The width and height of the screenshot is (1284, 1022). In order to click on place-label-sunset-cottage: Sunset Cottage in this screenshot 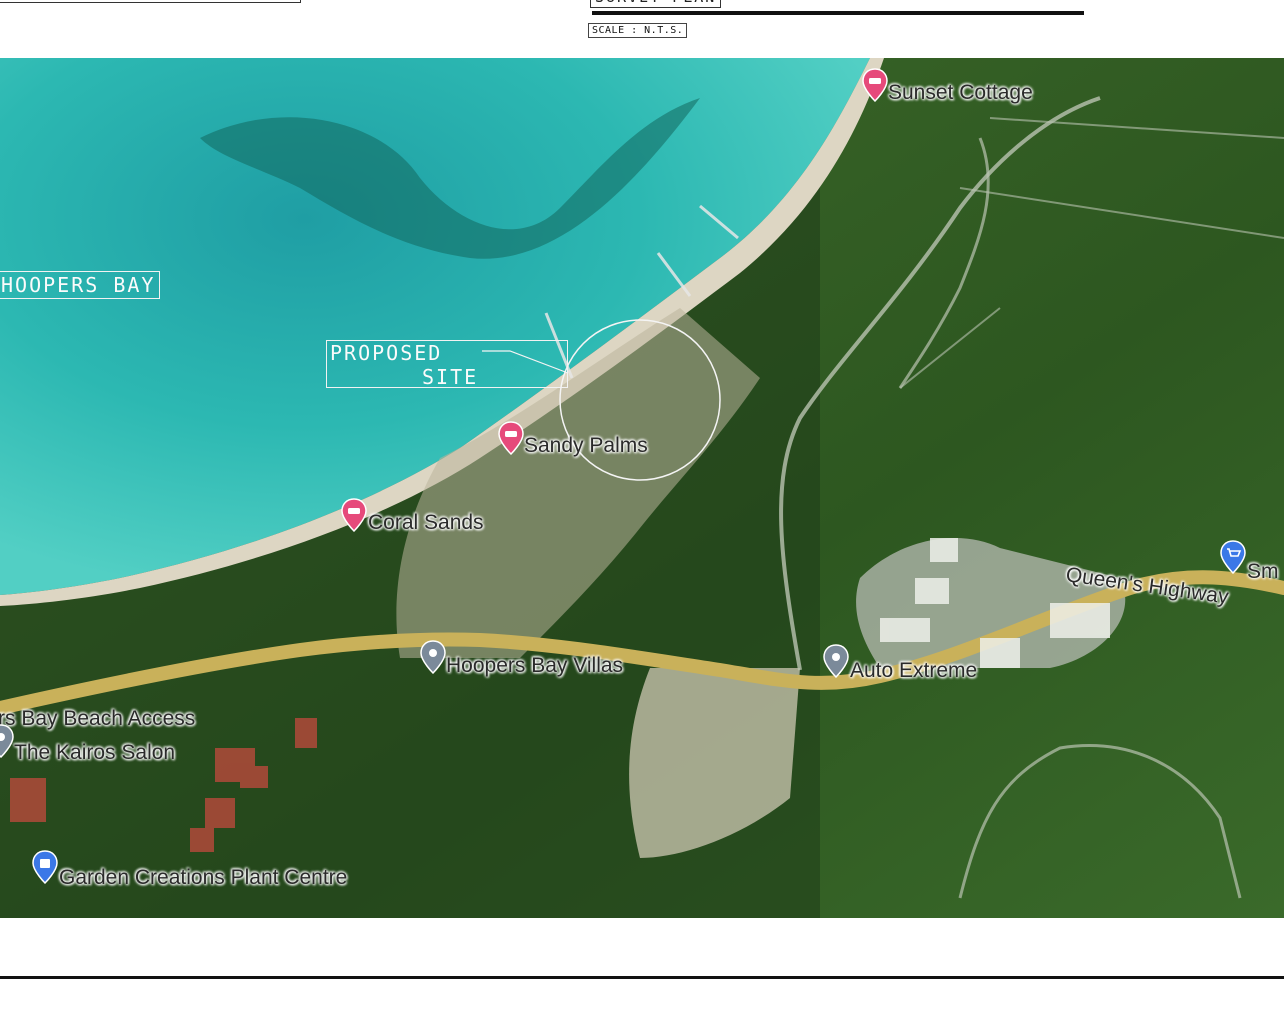, I will do `click(960, 93)`.